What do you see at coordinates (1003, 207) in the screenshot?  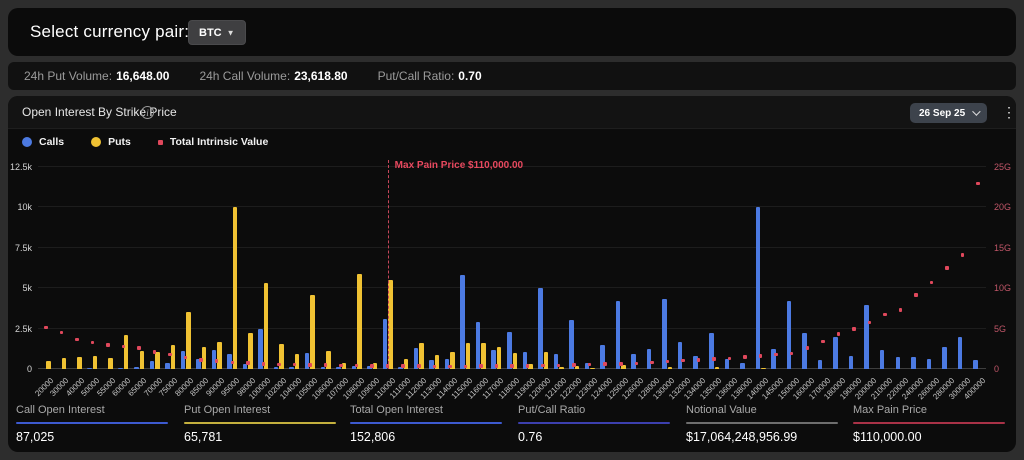 I see `y-axis-right-tick: 20G` at bounding box center [1003, 207].